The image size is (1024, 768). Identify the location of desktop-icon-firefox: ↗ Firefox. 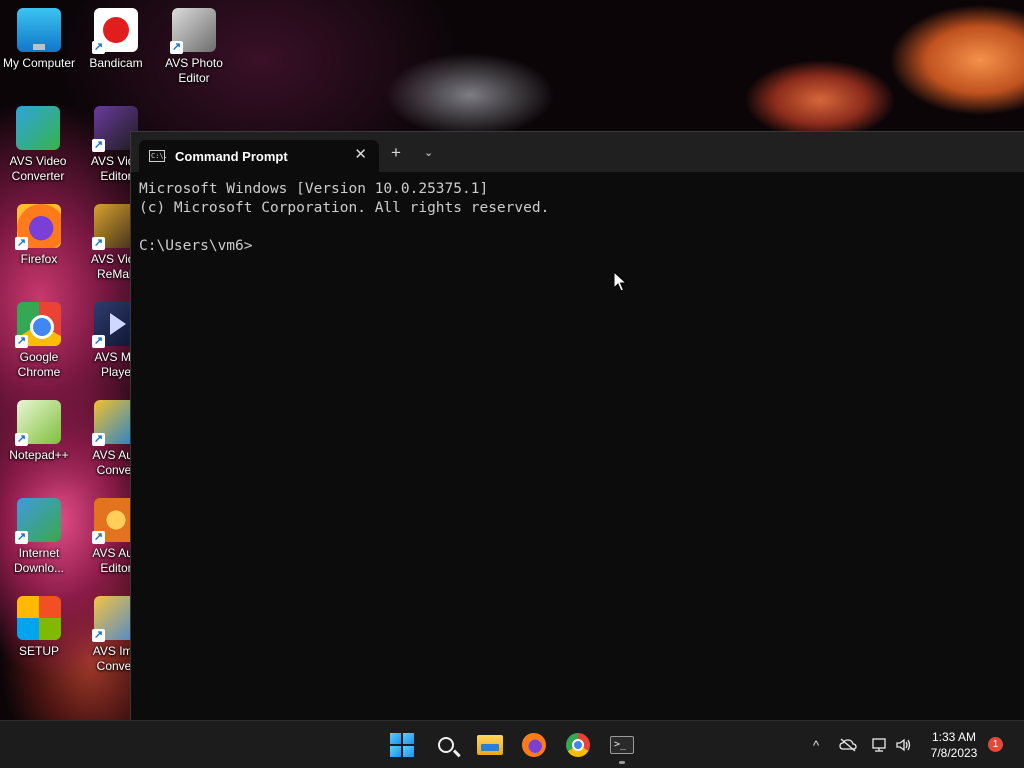
(39, 235).